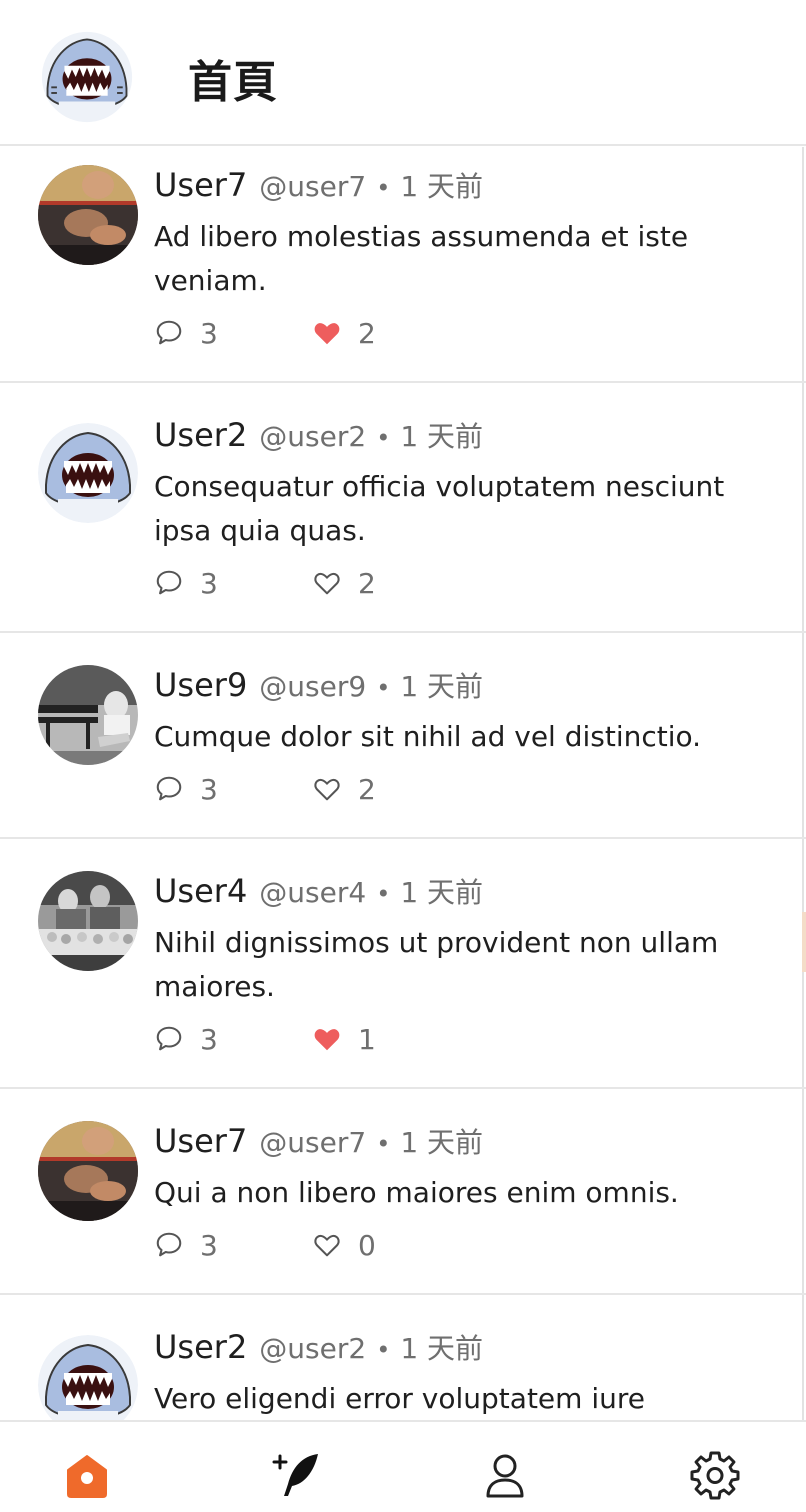 This screenshot has height=1512, width=806. What do you see at coordinates (416, 1192) in the screenshot?
I see `post-content: Qui a non libero maiores enim omnis.` at bounding box center [416, 1192].